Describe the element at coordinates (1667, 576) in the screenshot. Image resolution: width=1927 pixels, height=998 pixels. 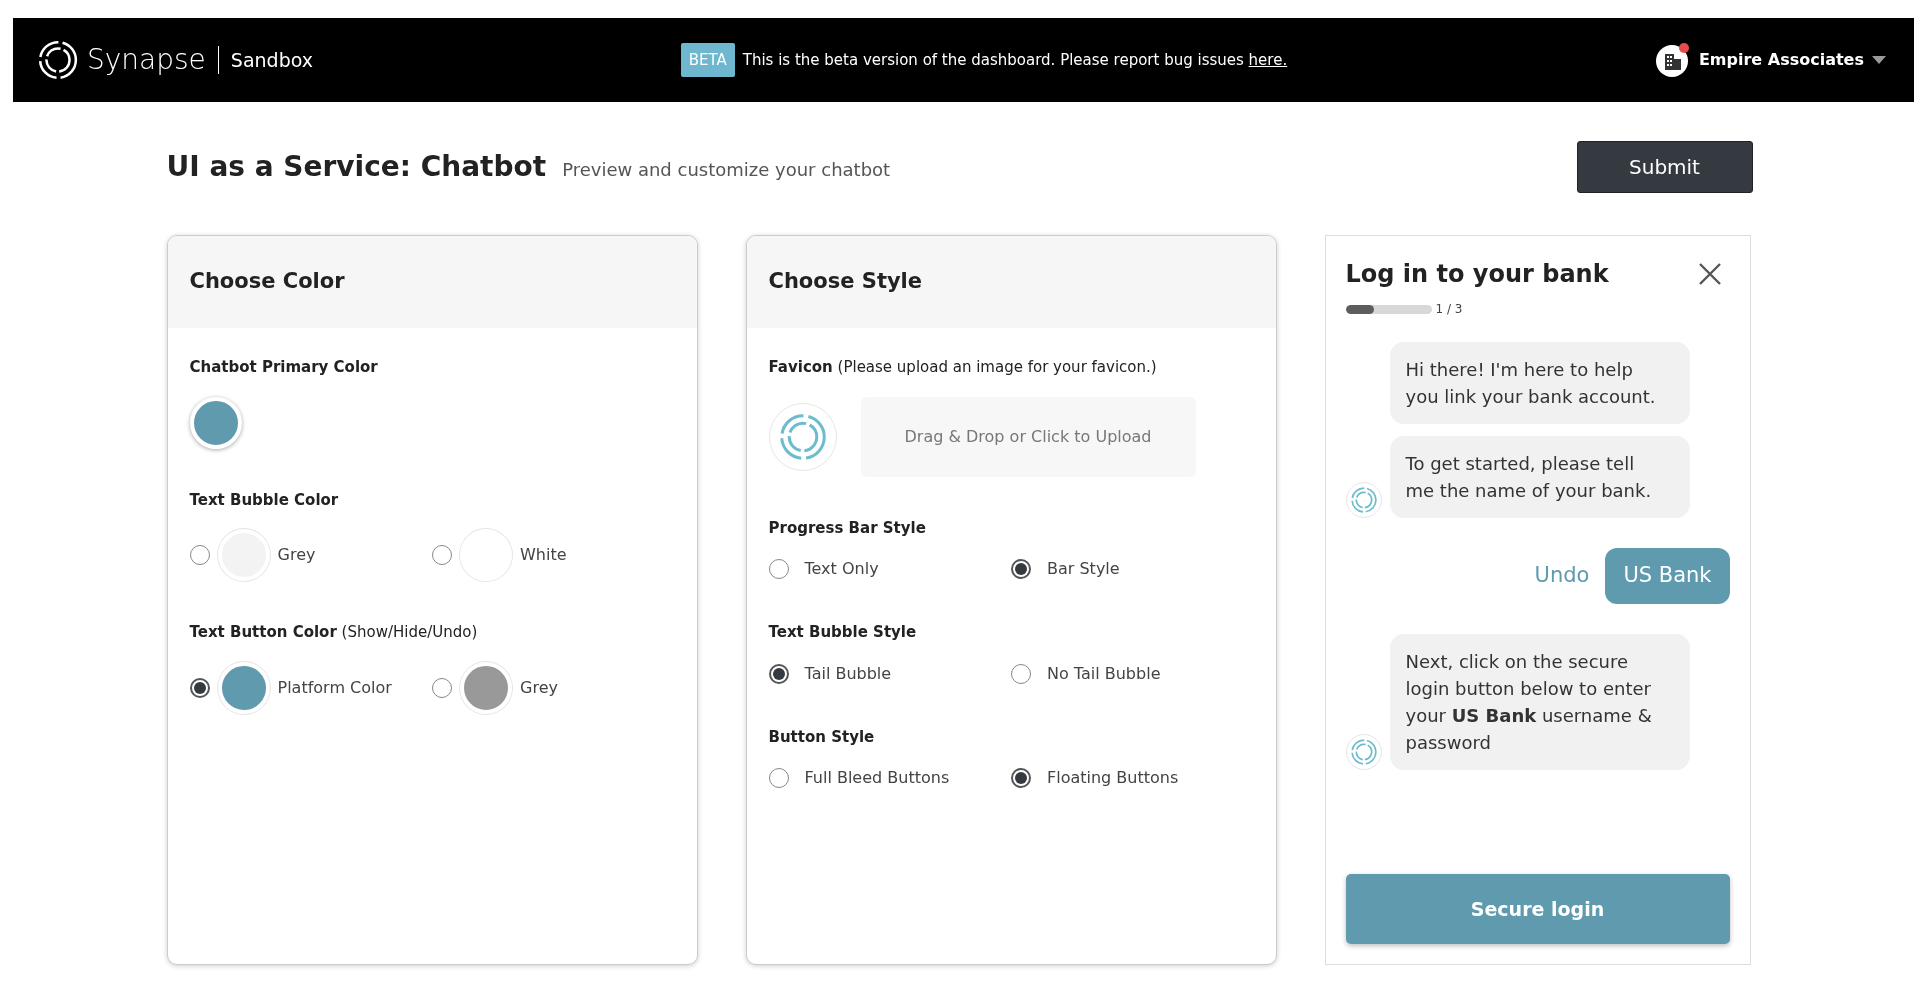
I see `reply-button: US Bank` at that location.